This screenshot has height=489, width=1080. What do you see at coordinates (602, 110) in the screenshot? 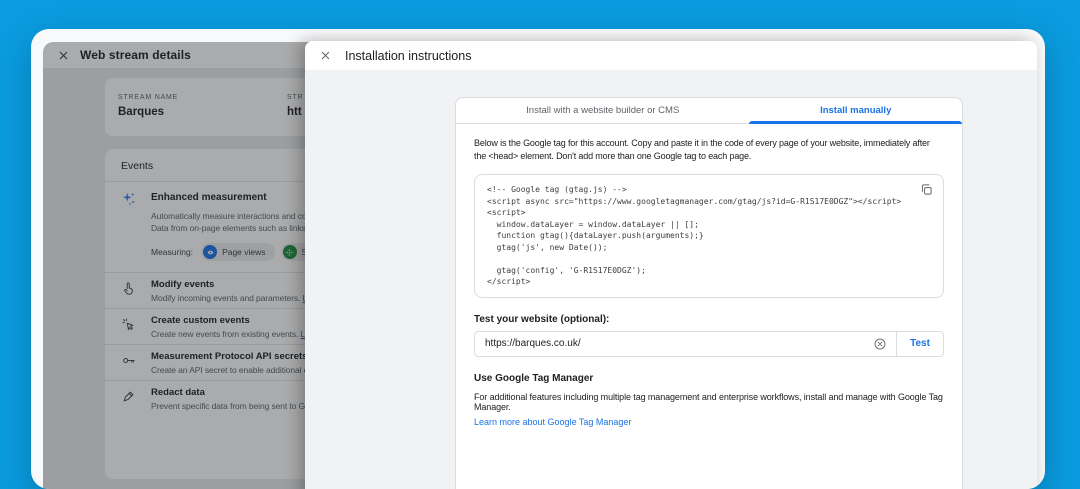
I see `tab-install-with-builder: Install with a website builder or CMS` at bounding box center [602, 110].